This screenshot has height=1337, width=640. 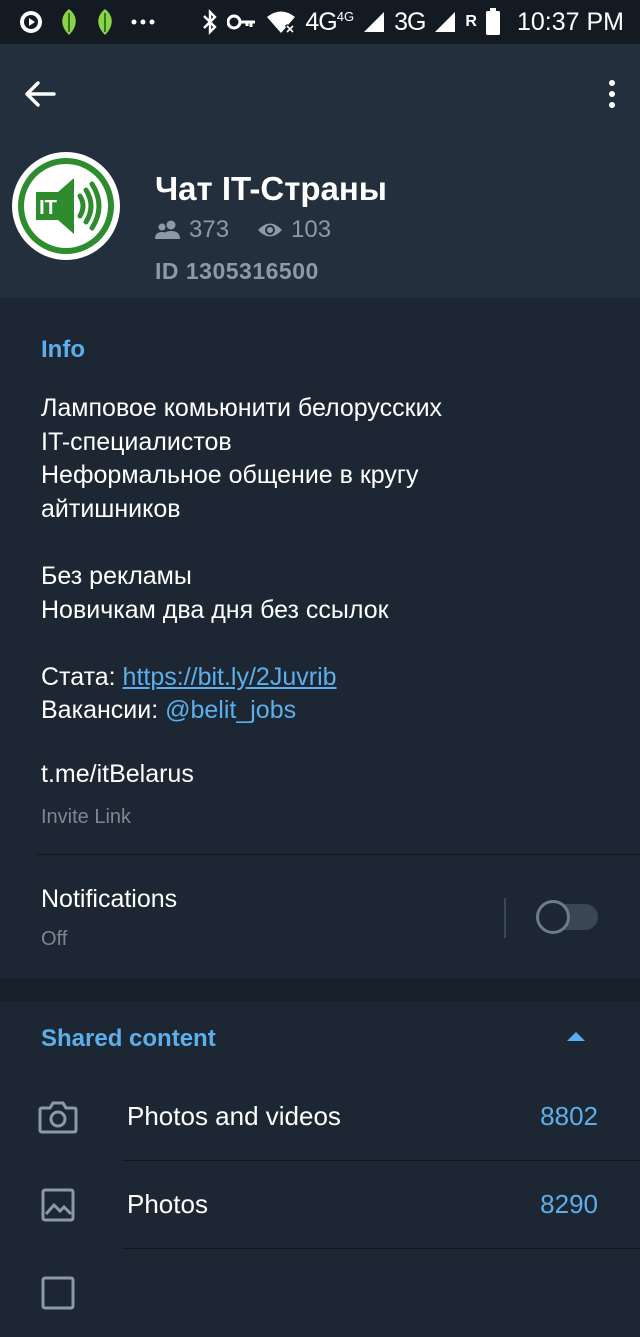 What do you see at coordinates (410, 21) in the screenshot?
I see `network-type-2: 3G` at bounding box center [410, 21].